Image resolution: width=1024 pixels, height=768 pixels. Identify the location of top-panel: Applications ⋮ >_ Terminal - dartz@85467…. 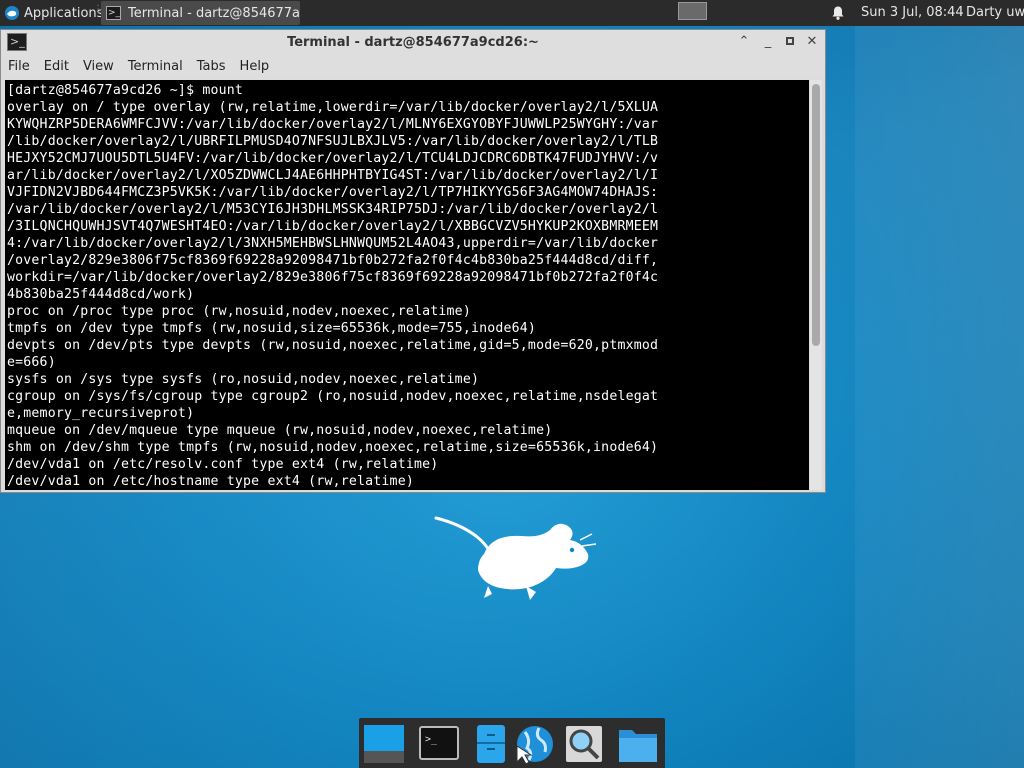
(512, 13).